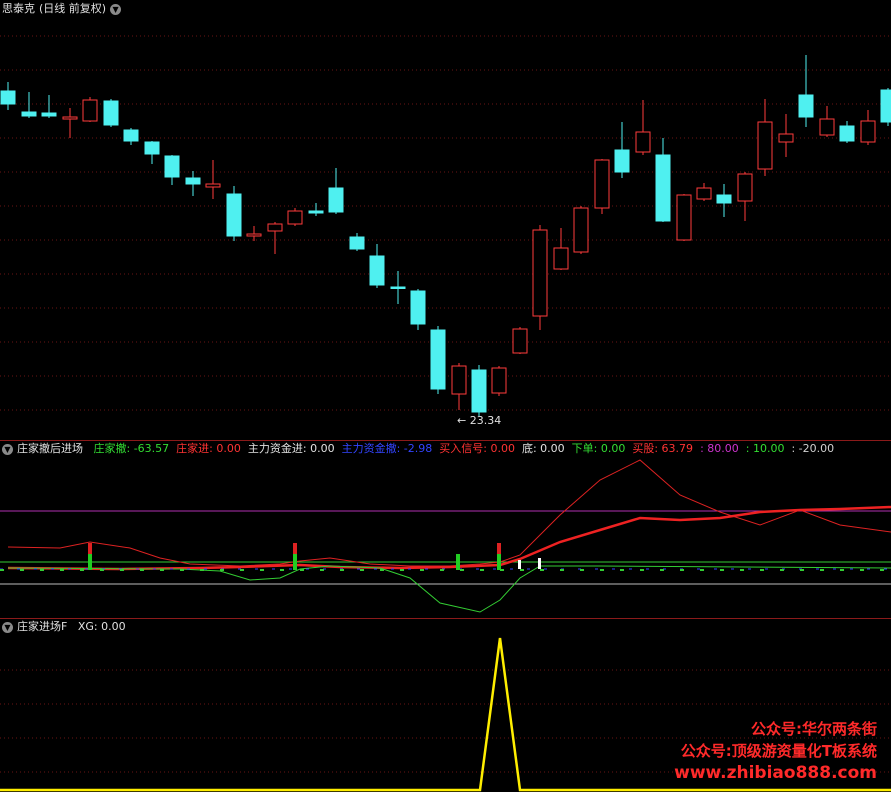 This screenshot has width=891, height=792. What do you see at coordinates (719, 448) in the screenshot?
I see `indicator-value-item: : 80.00` at bounding box center [719, 448].